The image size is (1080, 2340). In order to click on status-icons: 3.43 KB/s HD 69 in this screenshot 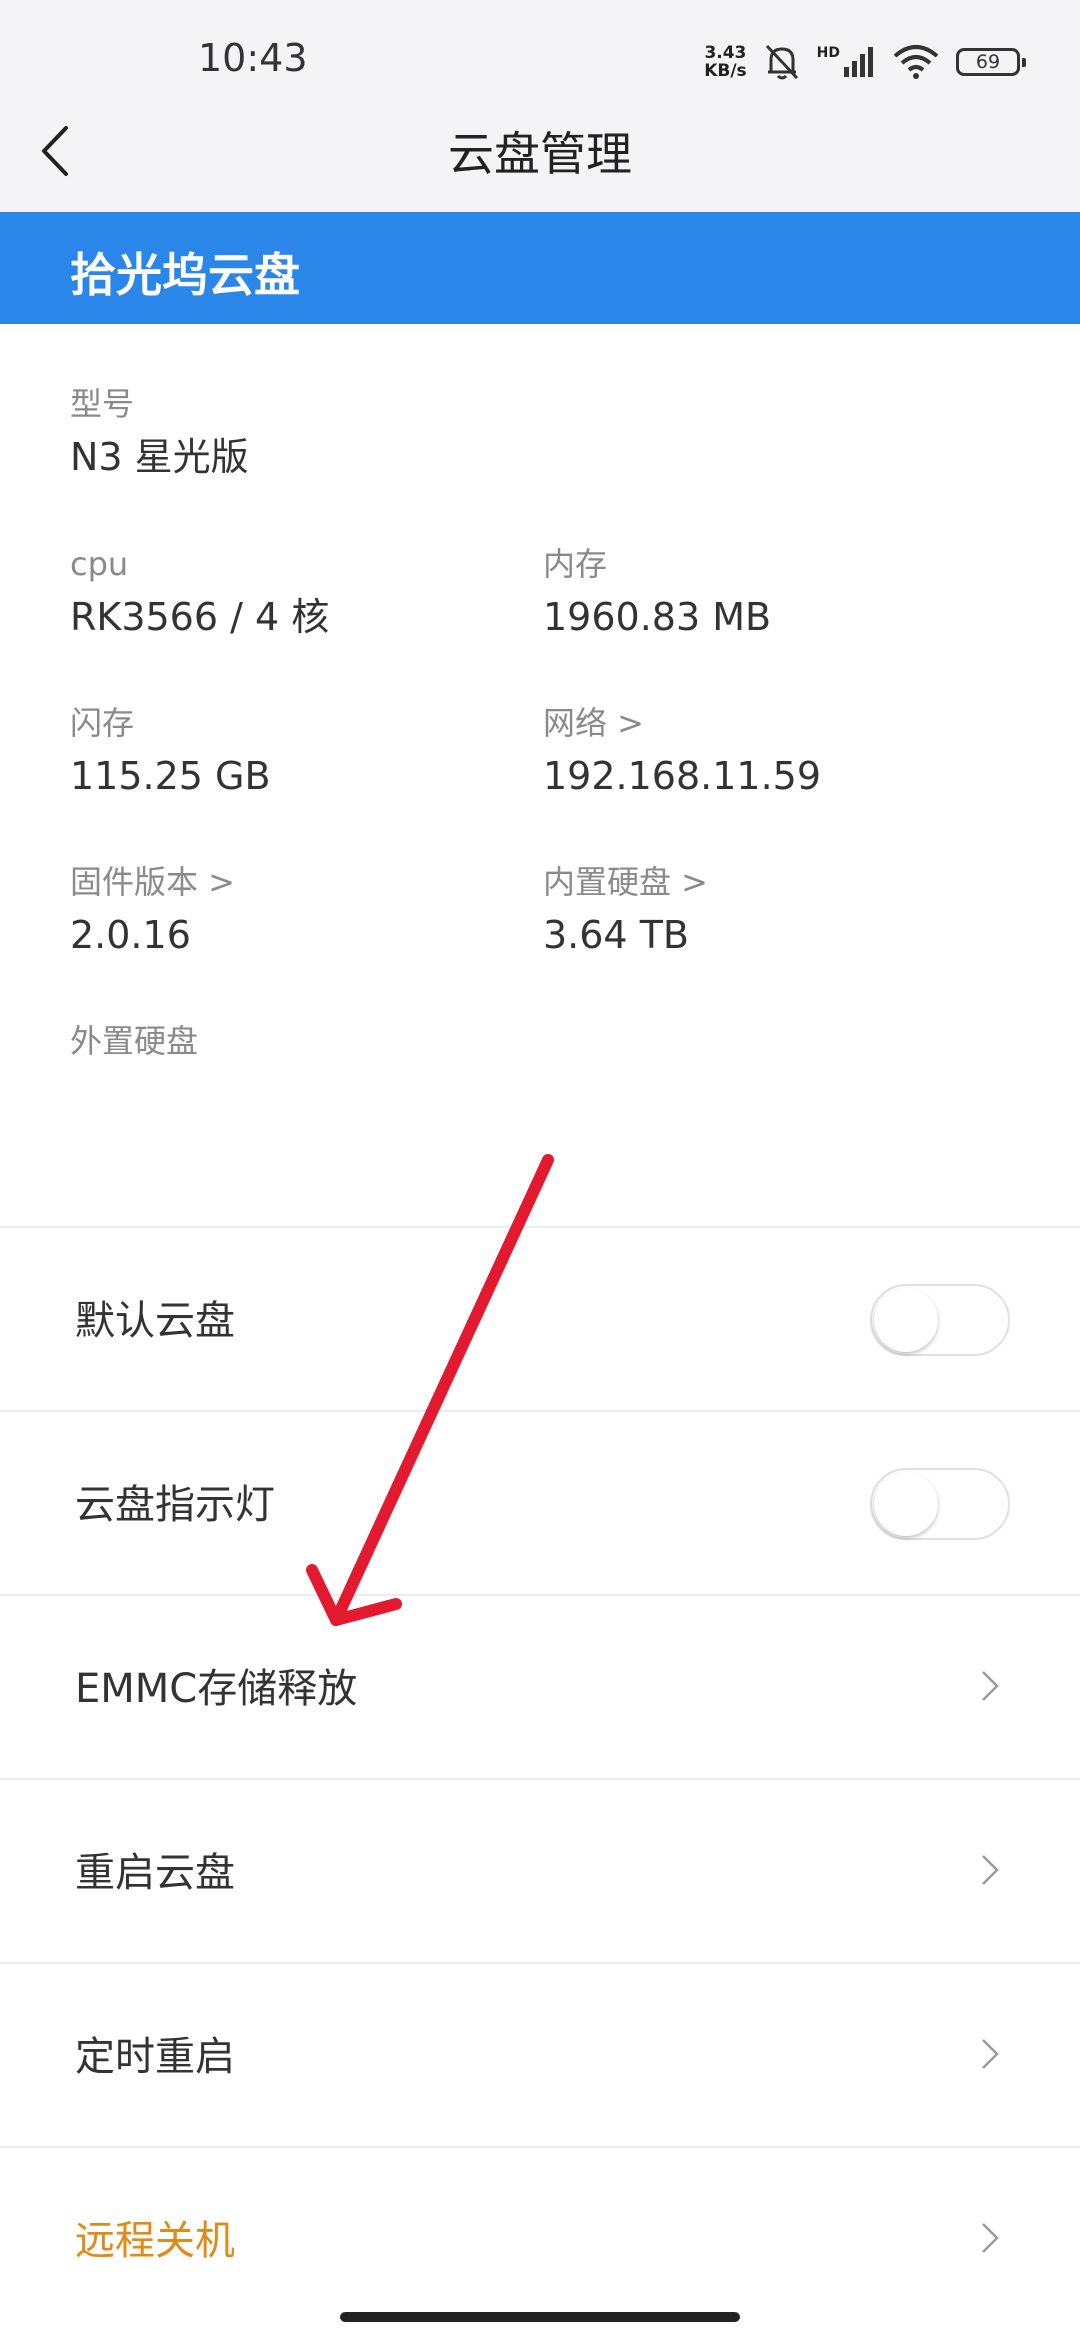, I will do `click(865, 62)`.